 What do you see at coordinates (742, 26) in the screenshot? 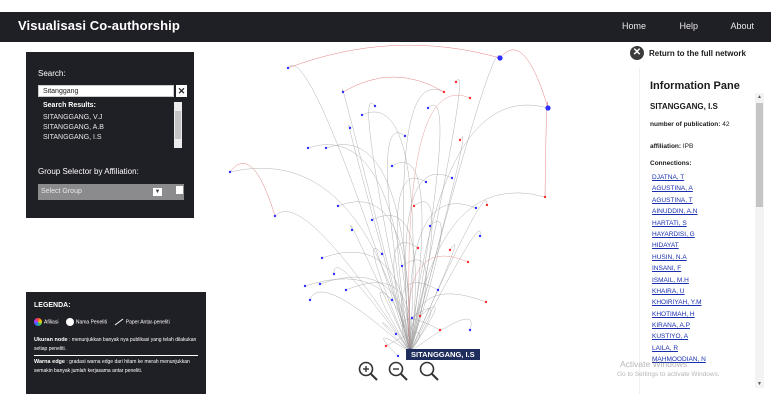
I see `nav-about-link: About` at bounding box center [742, 26].